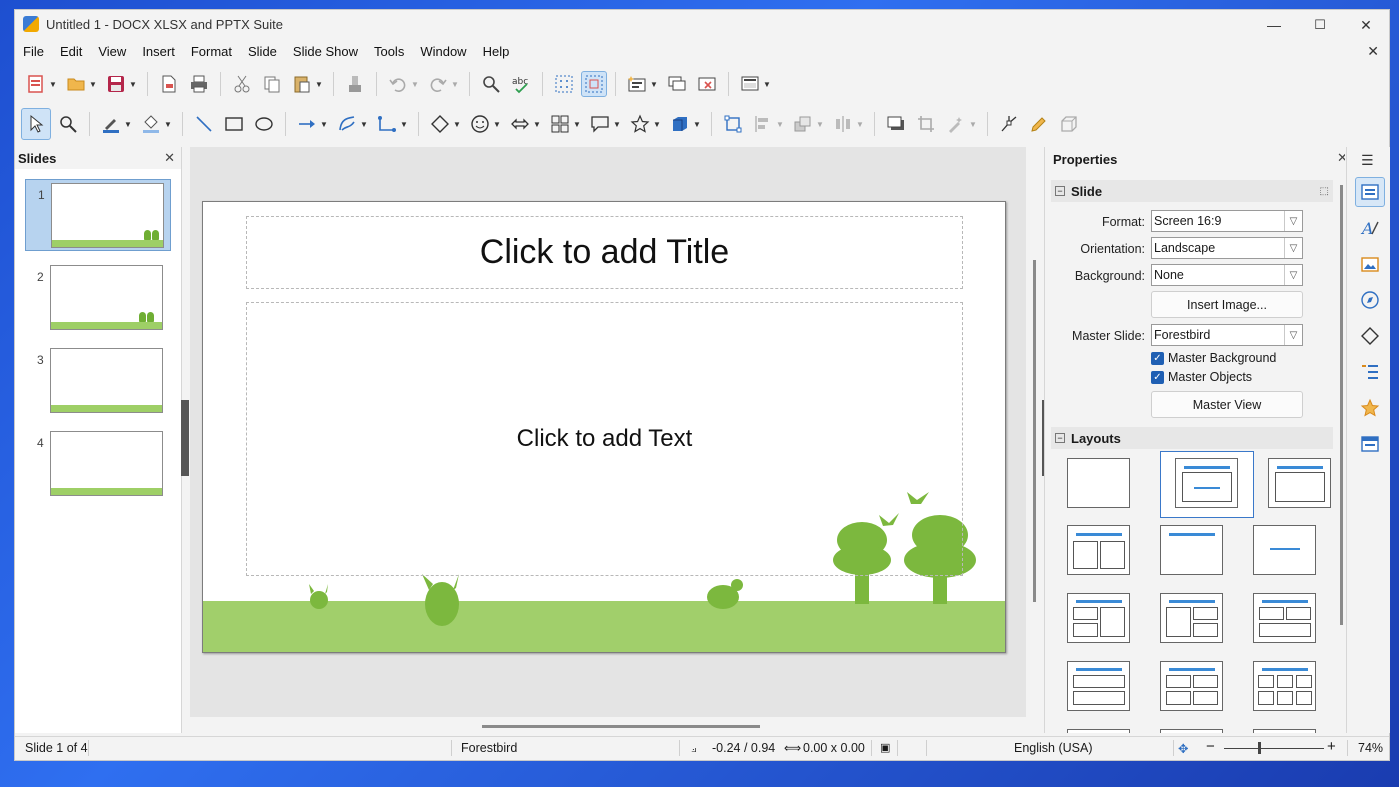 This screenshot has height=787, width=1399. I want to click on transformations-icon, so click(733, 124).